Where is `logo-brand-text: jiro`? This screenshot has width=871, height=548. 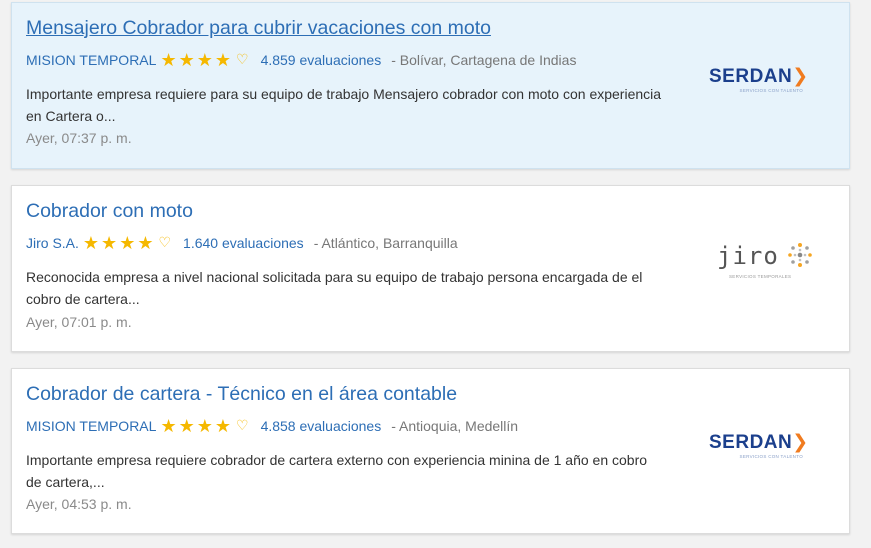 logo-brand-text: jiro is located at coordinates (748, 256).